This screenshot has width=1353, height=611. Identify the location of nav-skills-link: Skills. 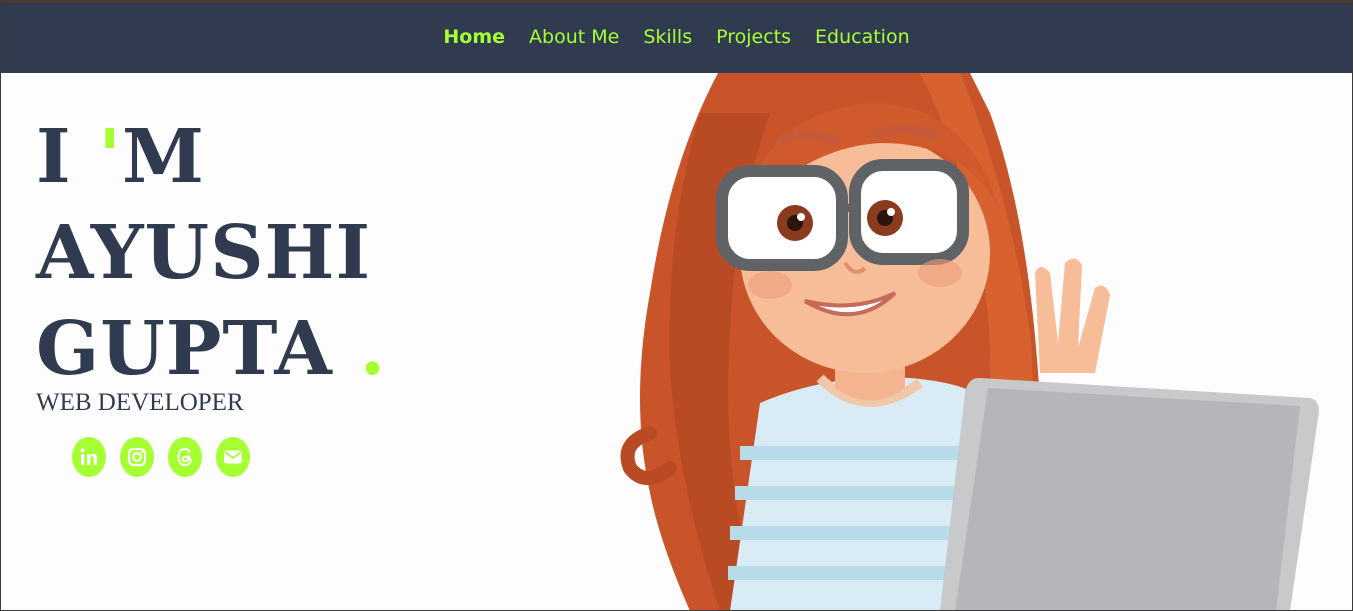
(667, 37).